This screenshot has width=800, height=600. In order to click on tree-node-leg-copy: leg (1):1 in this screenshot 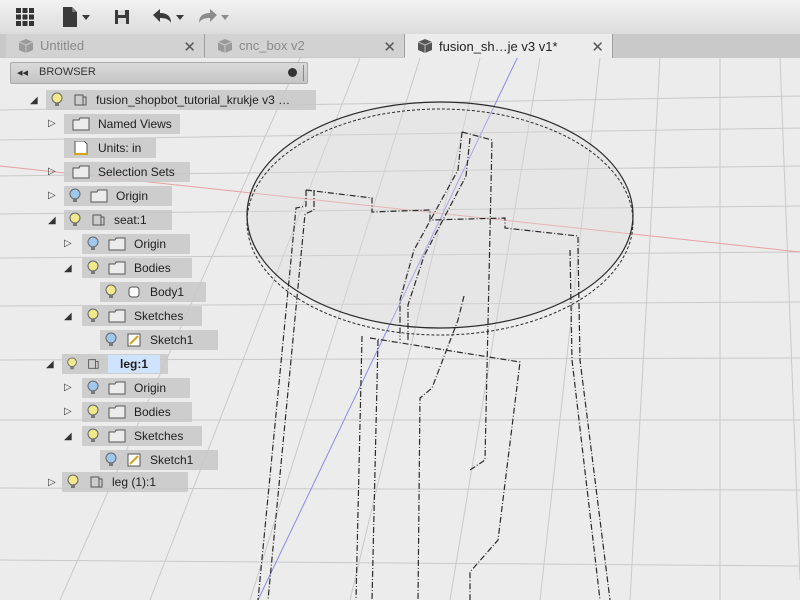, I will do `click(125, 482)`.